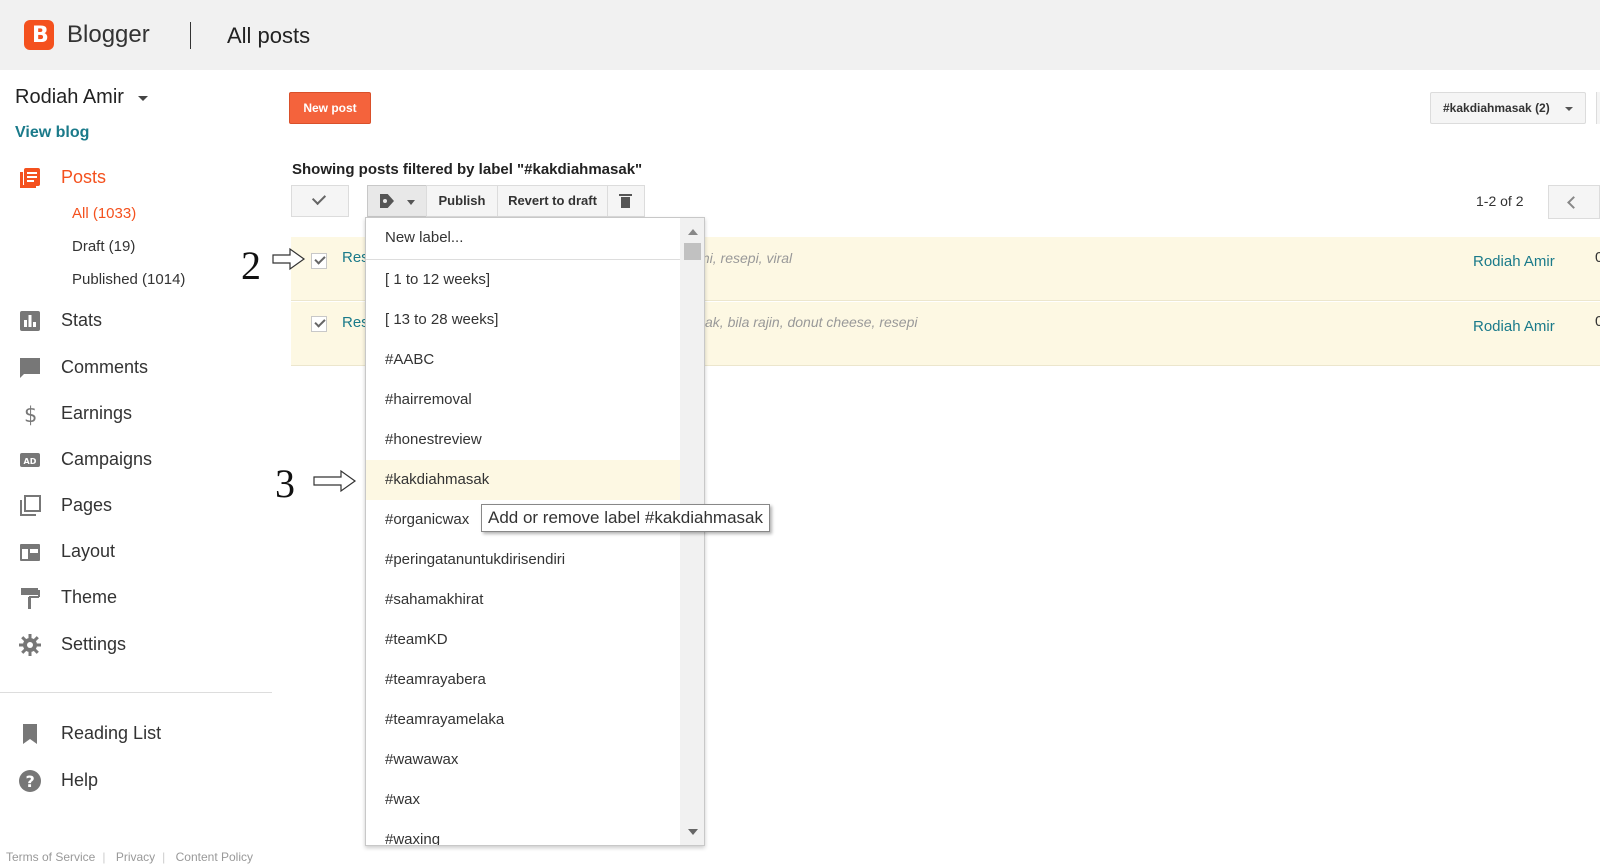  Describe the element at coordinates (800, 35) in the screenshot. I see `top-bar: B Blogger All posts` at that location.